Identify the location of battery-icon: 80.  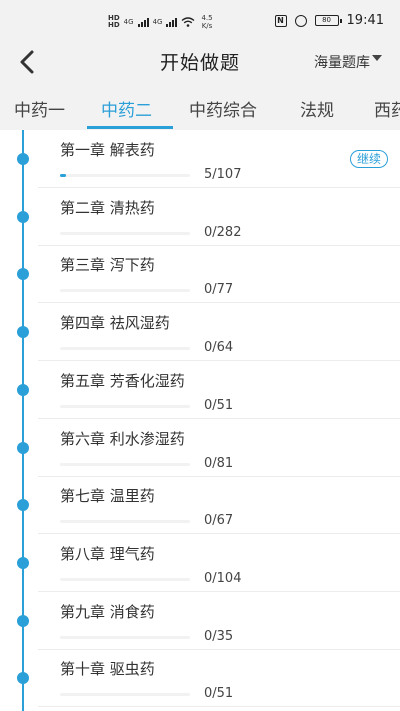
(328, 20).